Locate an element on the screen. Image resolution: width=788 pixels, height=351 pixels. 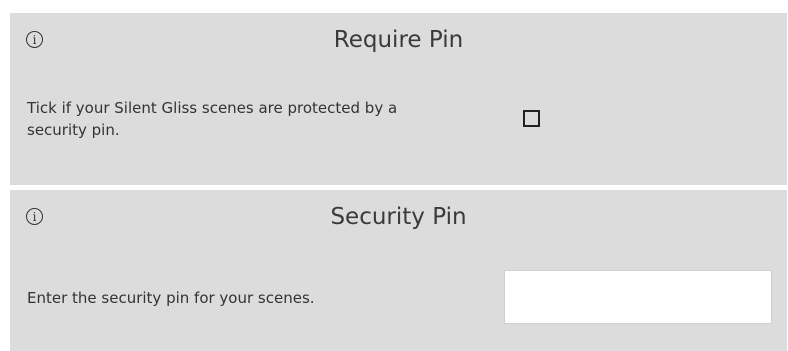
security-pin-input is located at coordinates (638, 297).